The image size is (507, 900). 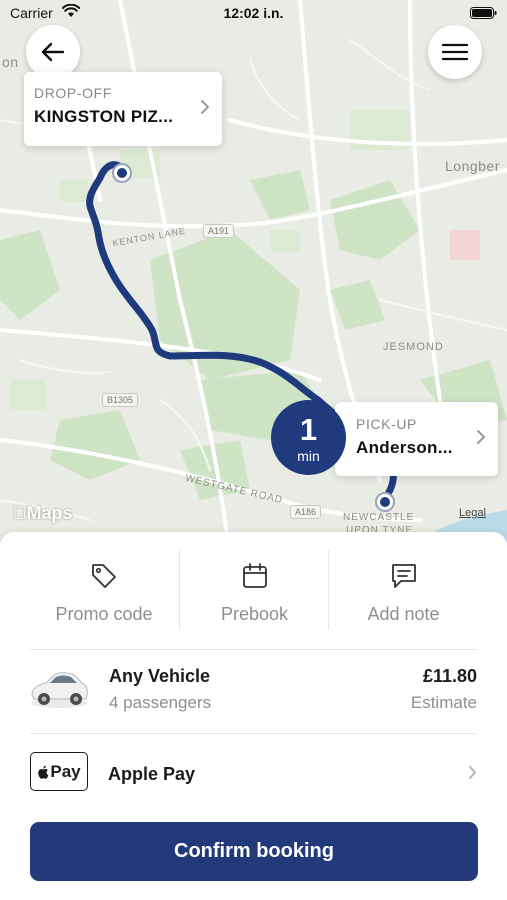 I want to click on arrow-left-icon, so click(x=53, y=52).